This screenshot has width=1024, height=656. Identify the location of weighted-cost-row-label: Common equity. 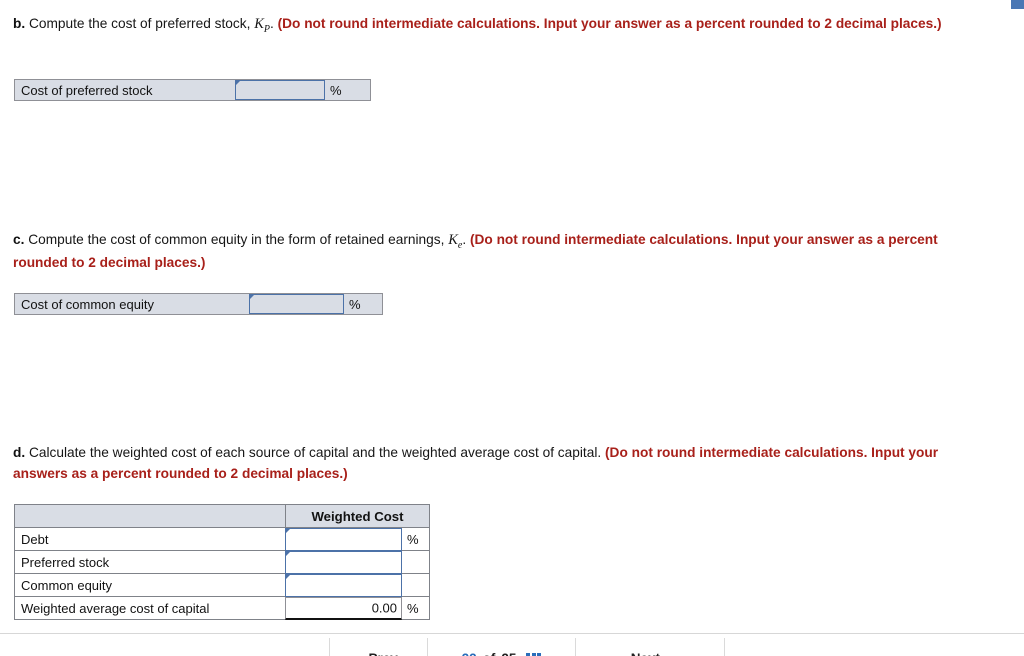
(150, 585).